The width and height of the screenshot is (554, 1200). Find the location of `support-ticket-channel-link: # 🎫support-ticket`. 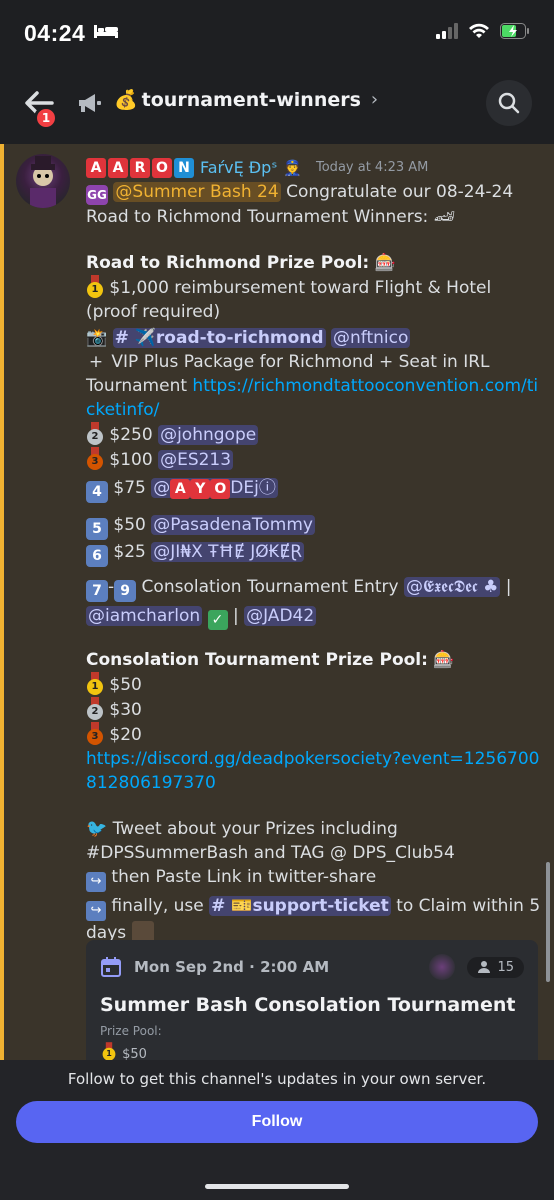

support-ticket-channel-link: # 🎫support-ticket is located at coordinates (300, 906).